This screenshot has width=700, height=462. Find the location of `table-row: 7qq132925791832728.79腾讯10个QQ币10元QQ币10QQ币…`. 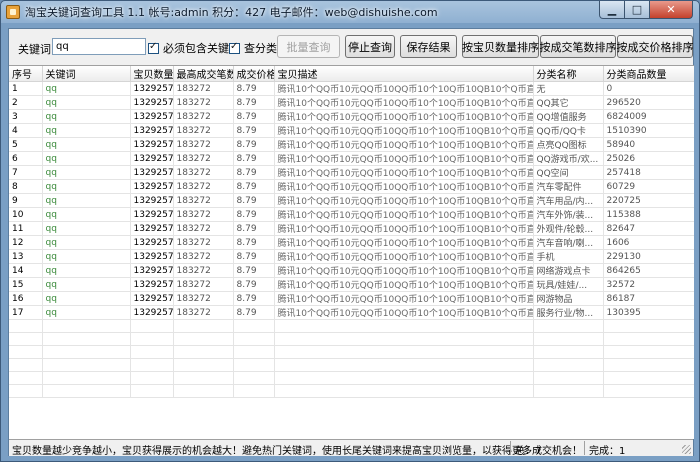

table-row: 7qq132925791832728.79腾讯10个QQ币10元QQ币10QQ币… is located at coordinates (351, 172).